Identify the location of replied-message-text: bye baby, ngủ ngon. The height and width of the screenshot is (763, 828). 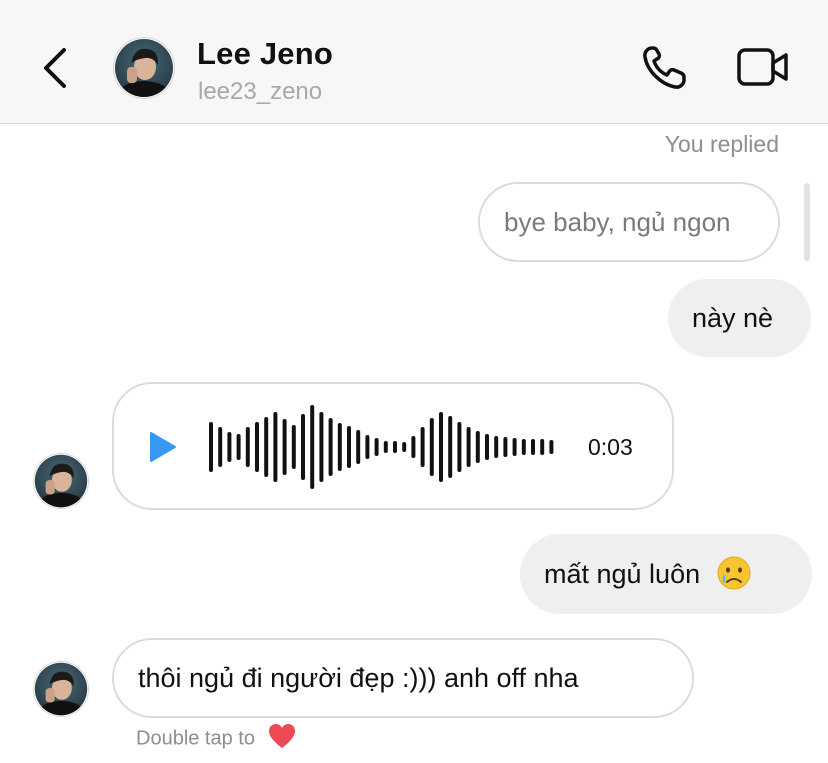
(617, 222).